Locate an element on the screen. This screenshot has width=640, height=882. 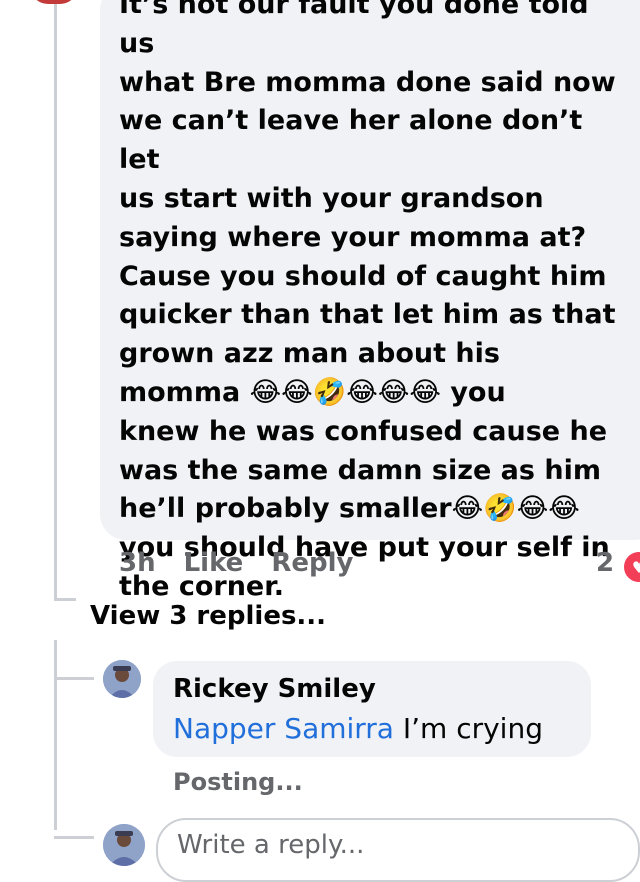
reply-author-name: Rickey Smiley is located at coordinates (274, 689).